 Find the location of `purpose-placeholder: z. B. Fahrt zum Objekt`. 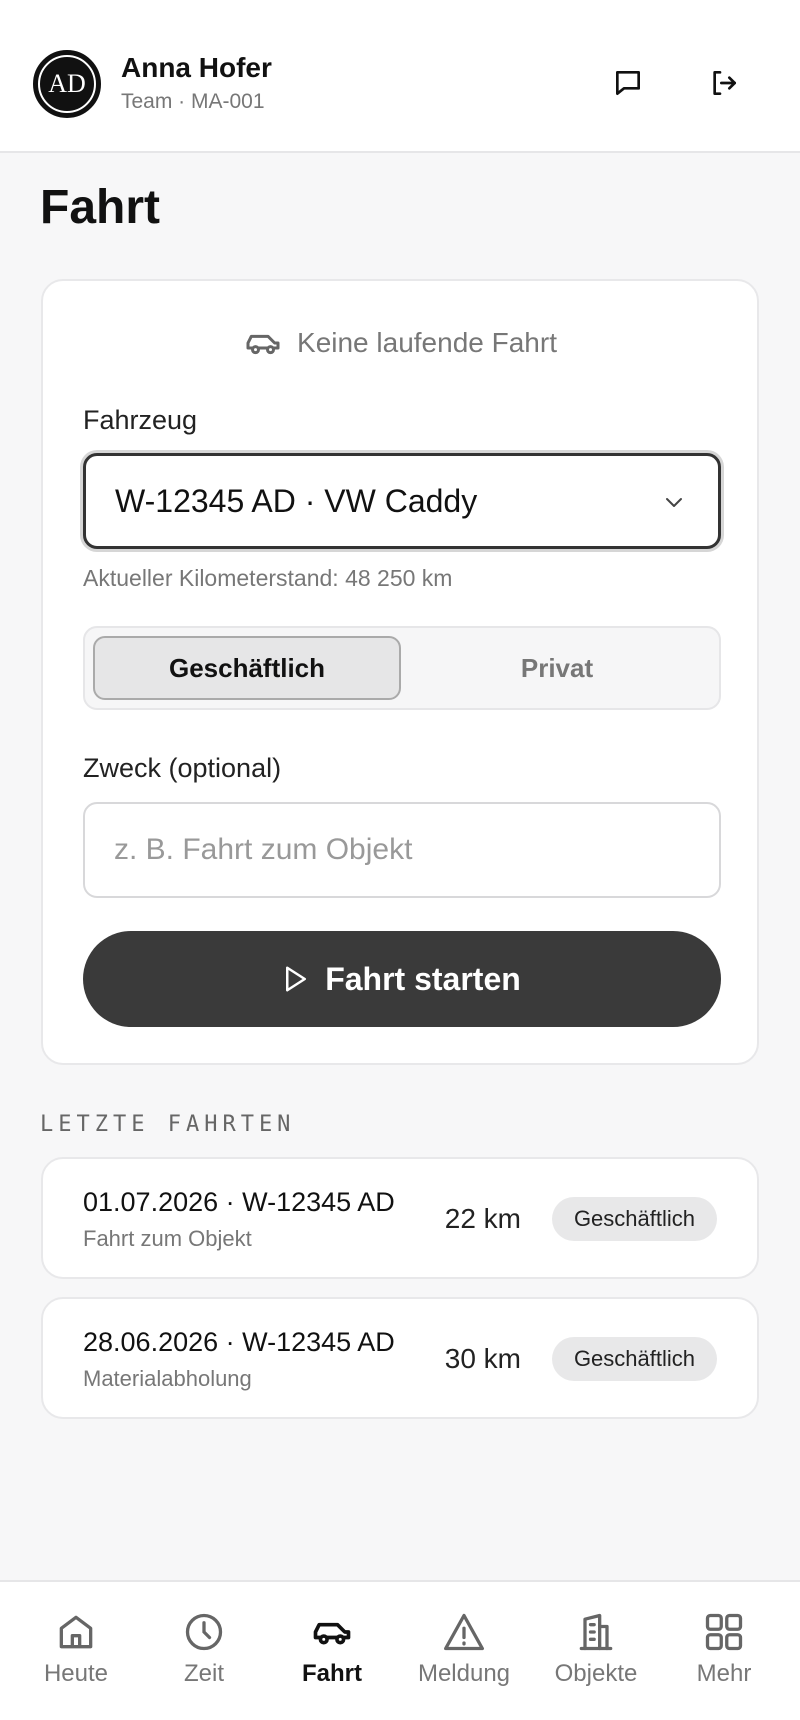

purpose-placeholder: z. B. Fahrt zum Objekt is located at coordinates (263, 849).